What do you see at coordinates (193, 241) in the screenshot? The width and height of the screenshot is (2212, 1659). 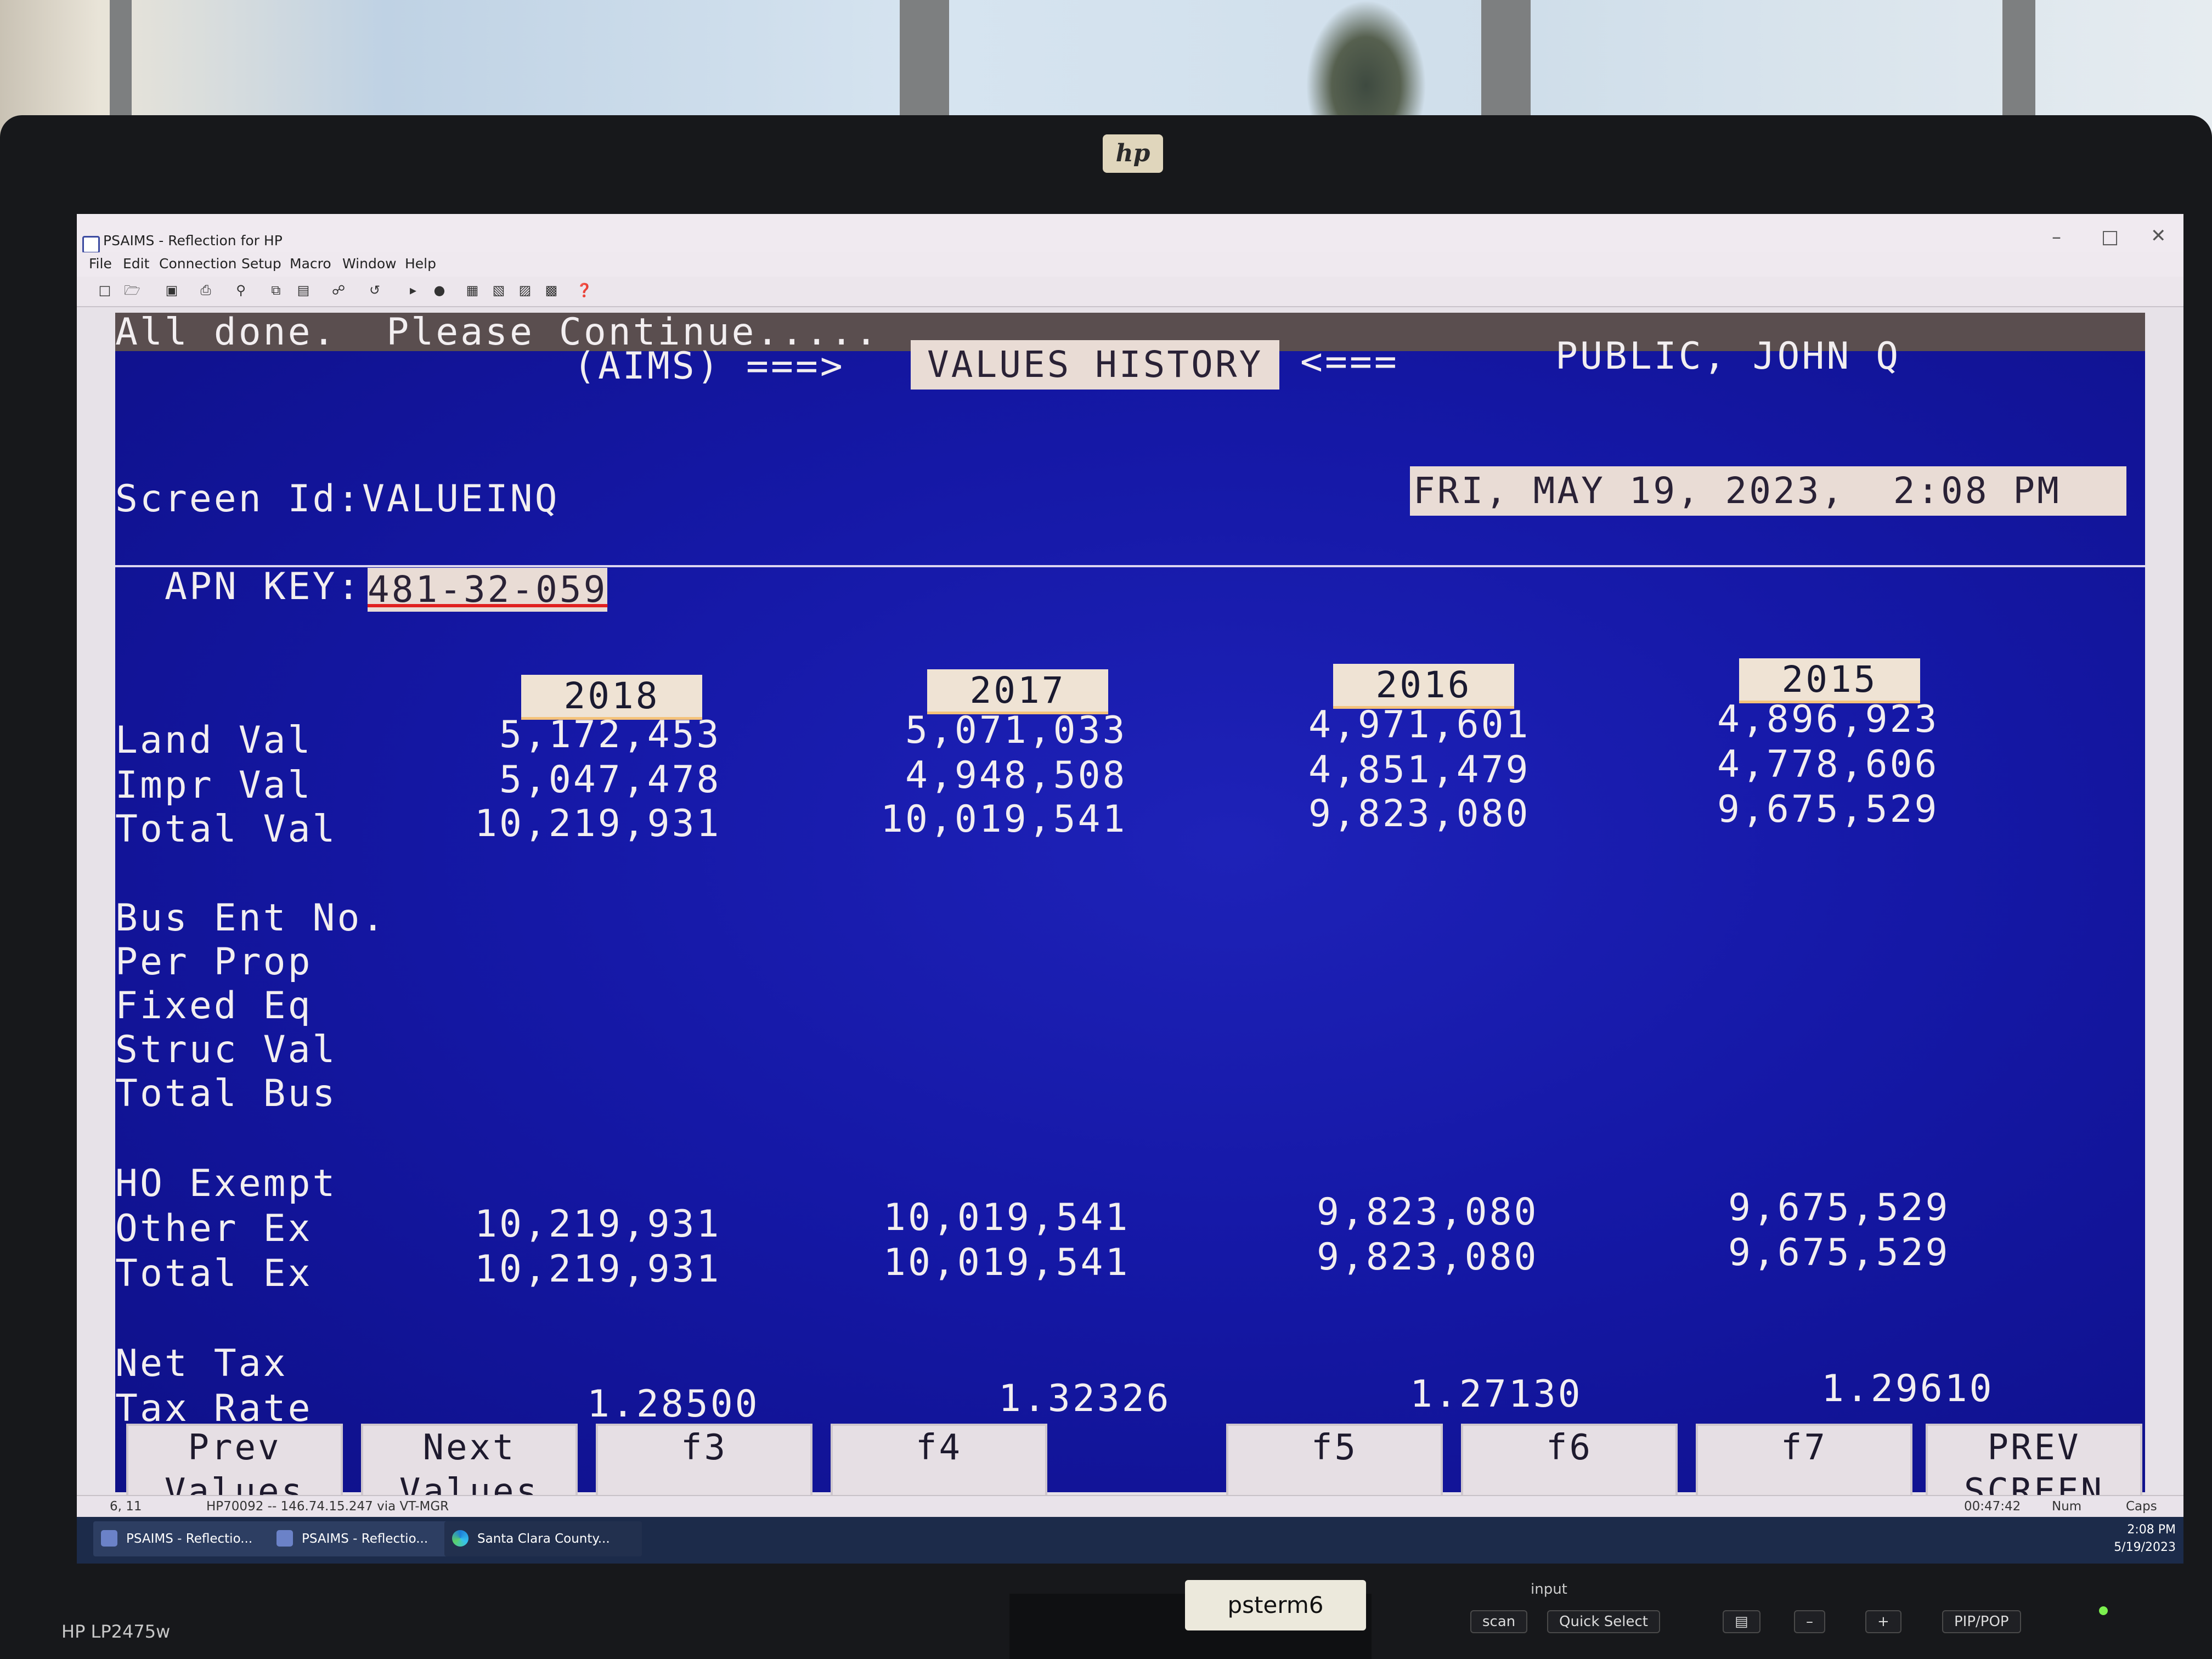 I see `window-title: PSAIMS - Reflection for HP` at bounding box center [193, 241].